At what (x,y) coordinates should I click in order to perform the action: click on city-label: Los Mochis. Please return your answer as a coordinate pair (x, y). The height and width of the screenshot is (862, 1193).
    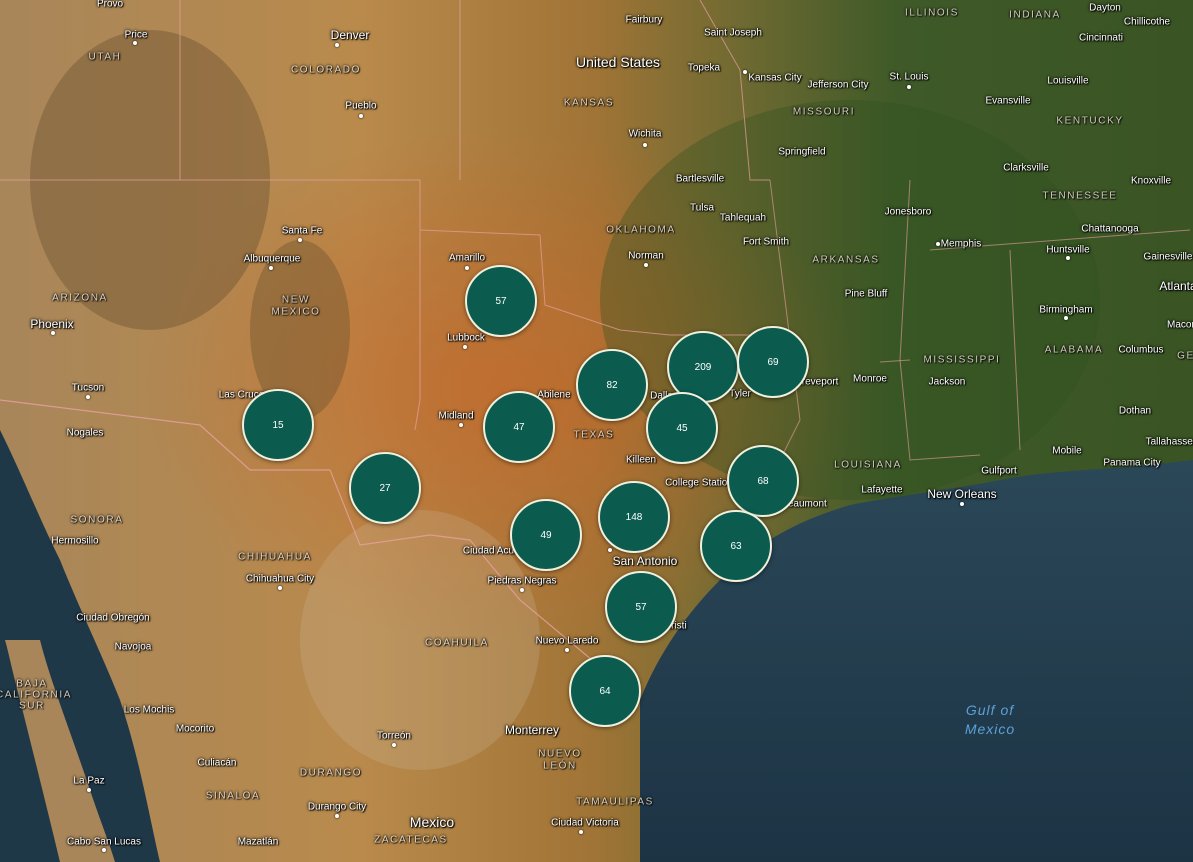
    Looking at the image, I should click on (149, 710).